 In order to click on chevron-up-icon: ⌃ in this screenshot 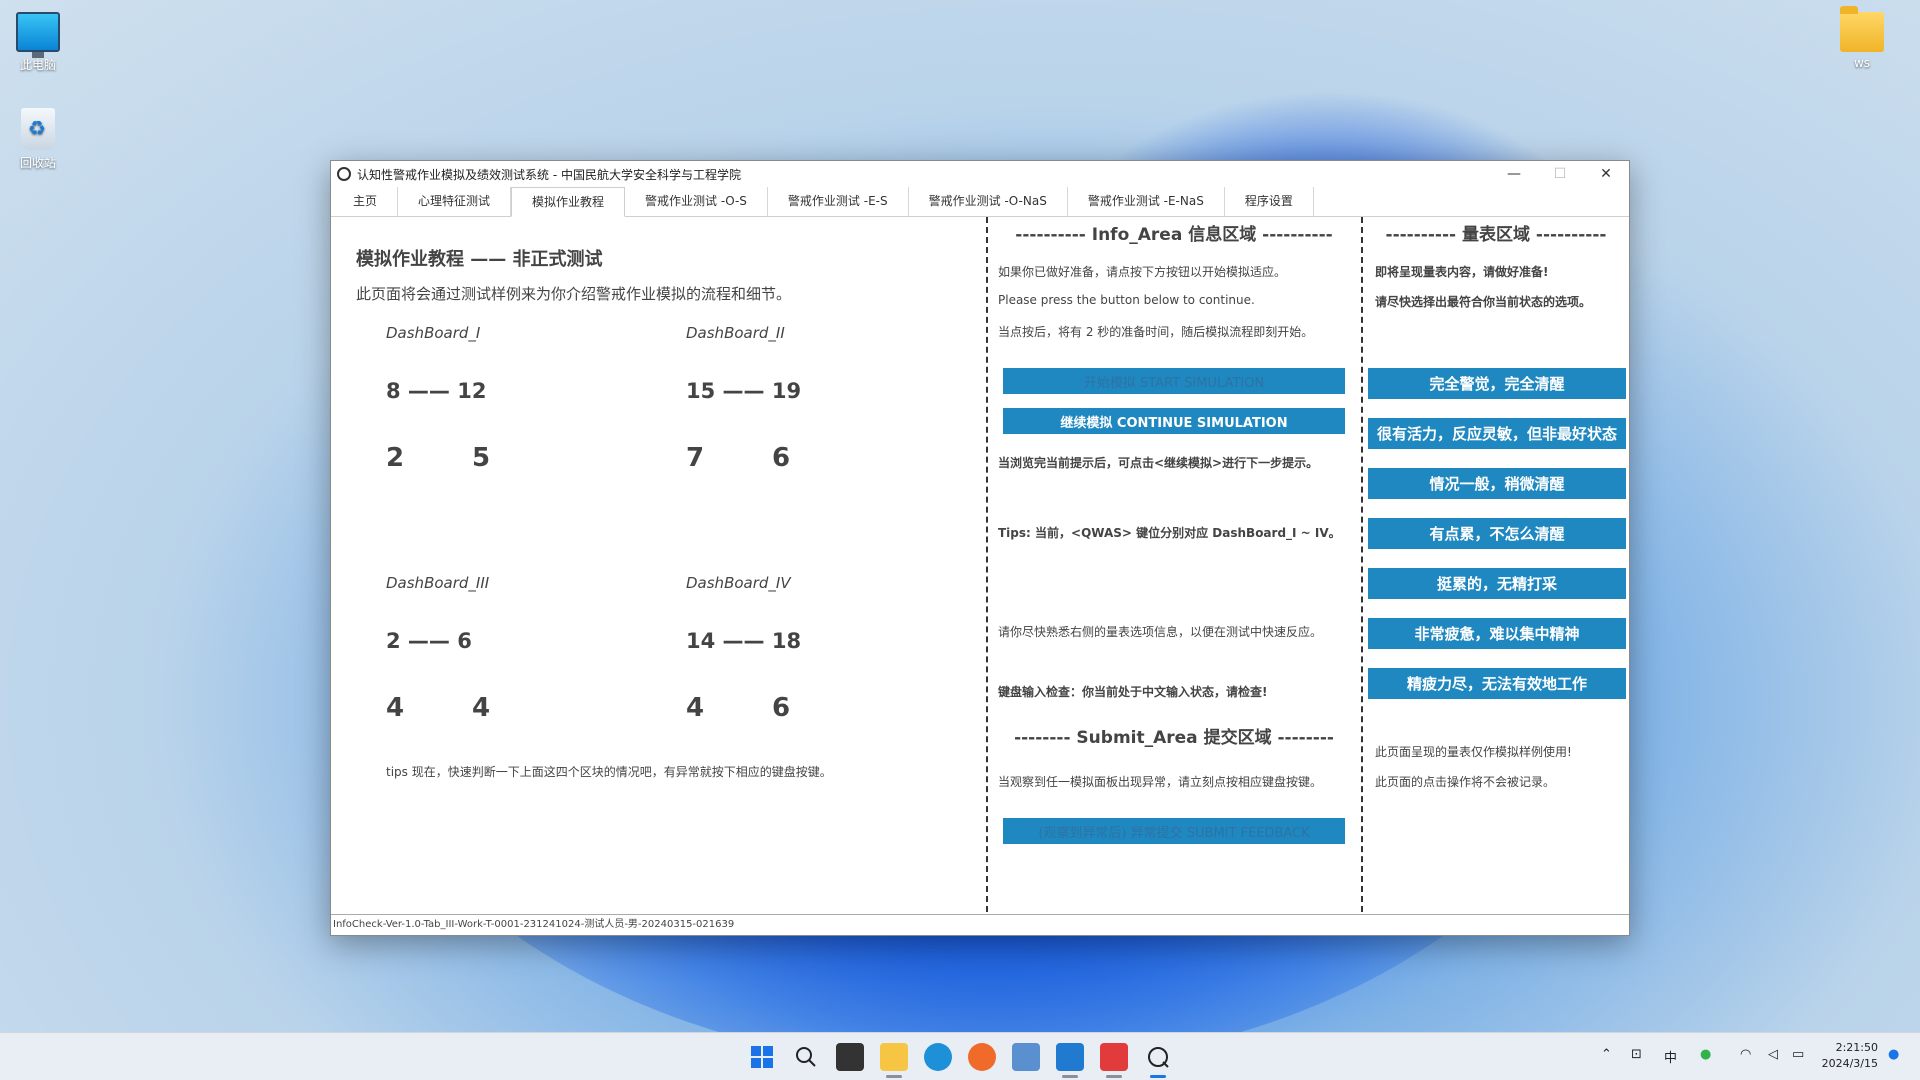, I will do `click(1606, 1054)`.